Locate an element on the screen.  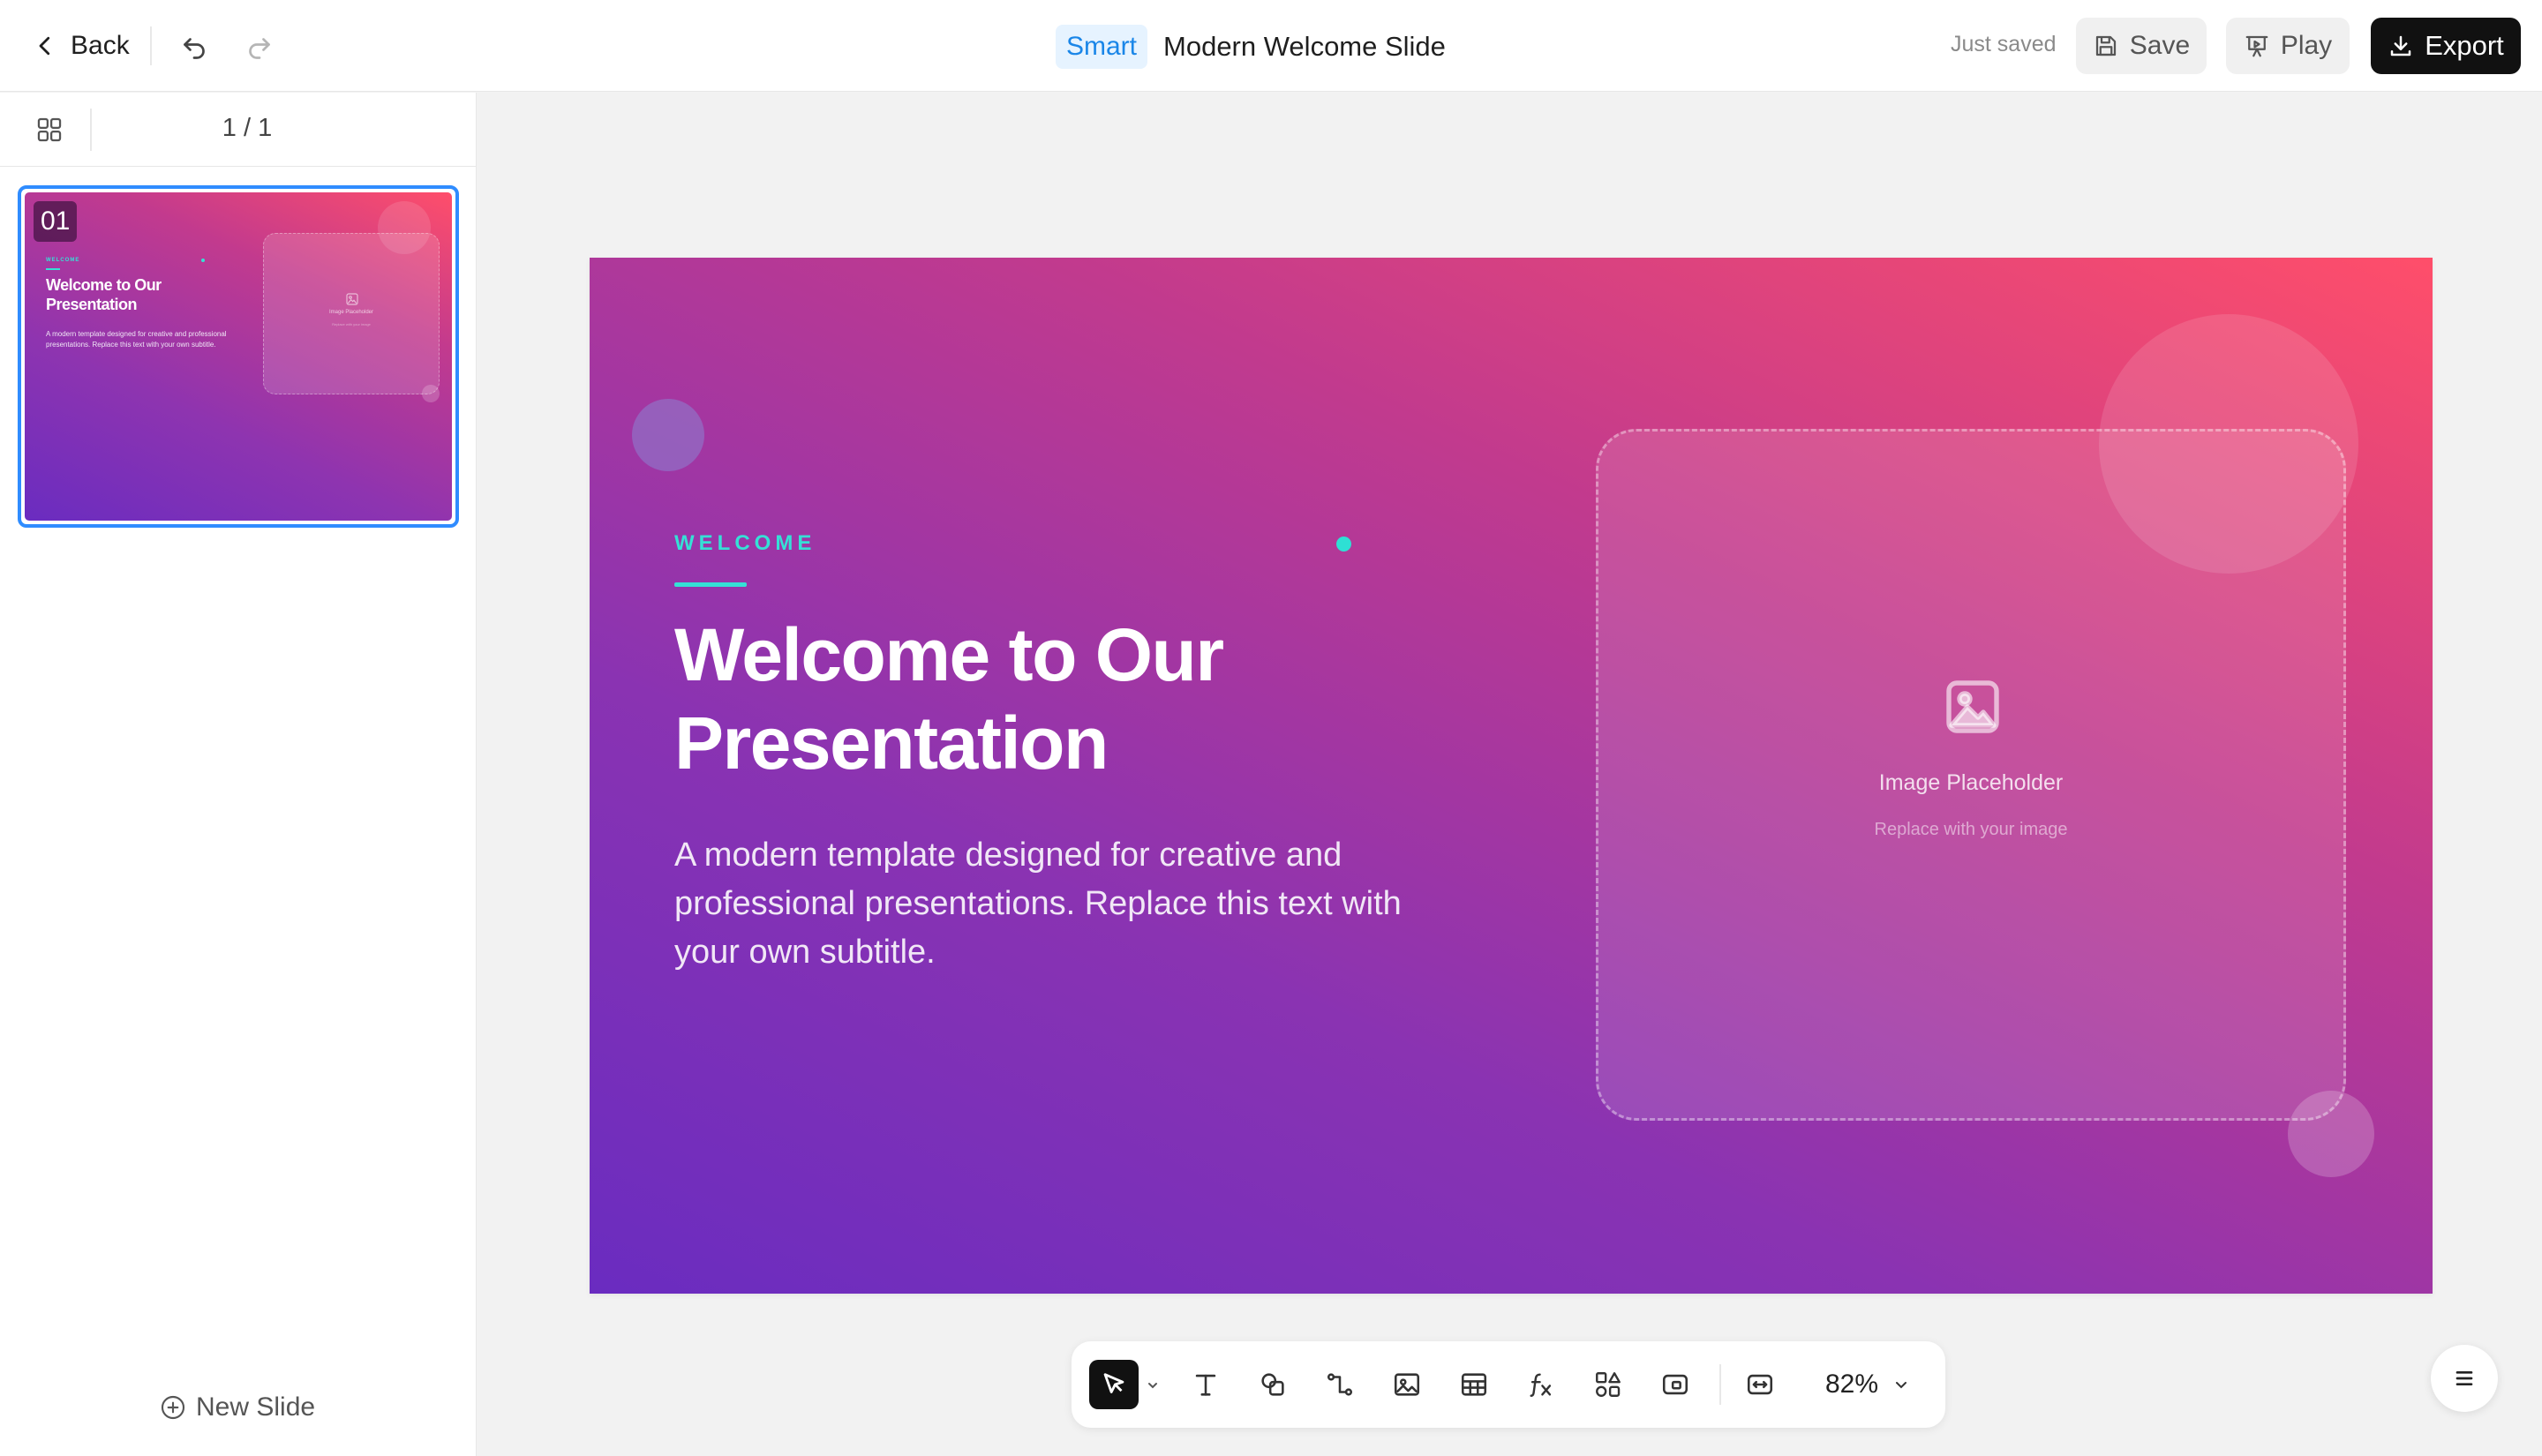
plus-circle-icon is located at coordinates (173, 1407).